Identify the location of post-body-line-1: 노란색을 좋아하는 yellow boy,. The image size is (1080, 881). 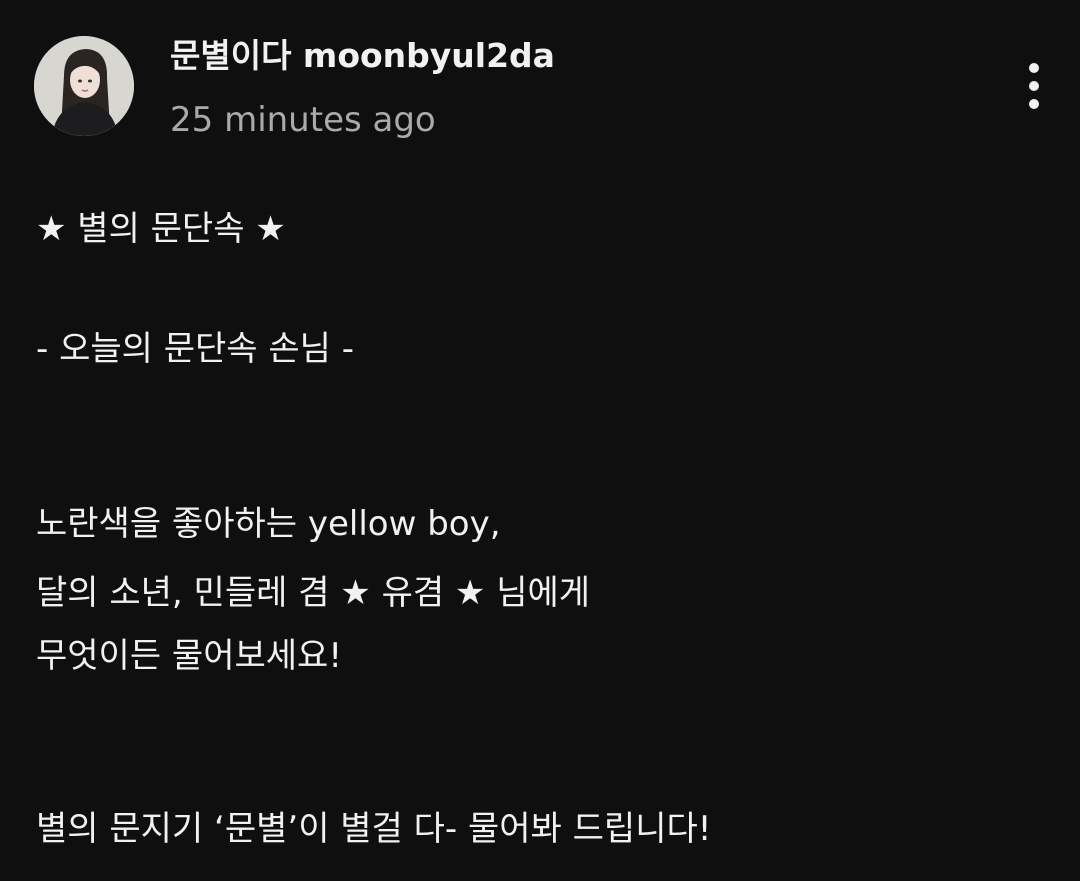
(268, 524).